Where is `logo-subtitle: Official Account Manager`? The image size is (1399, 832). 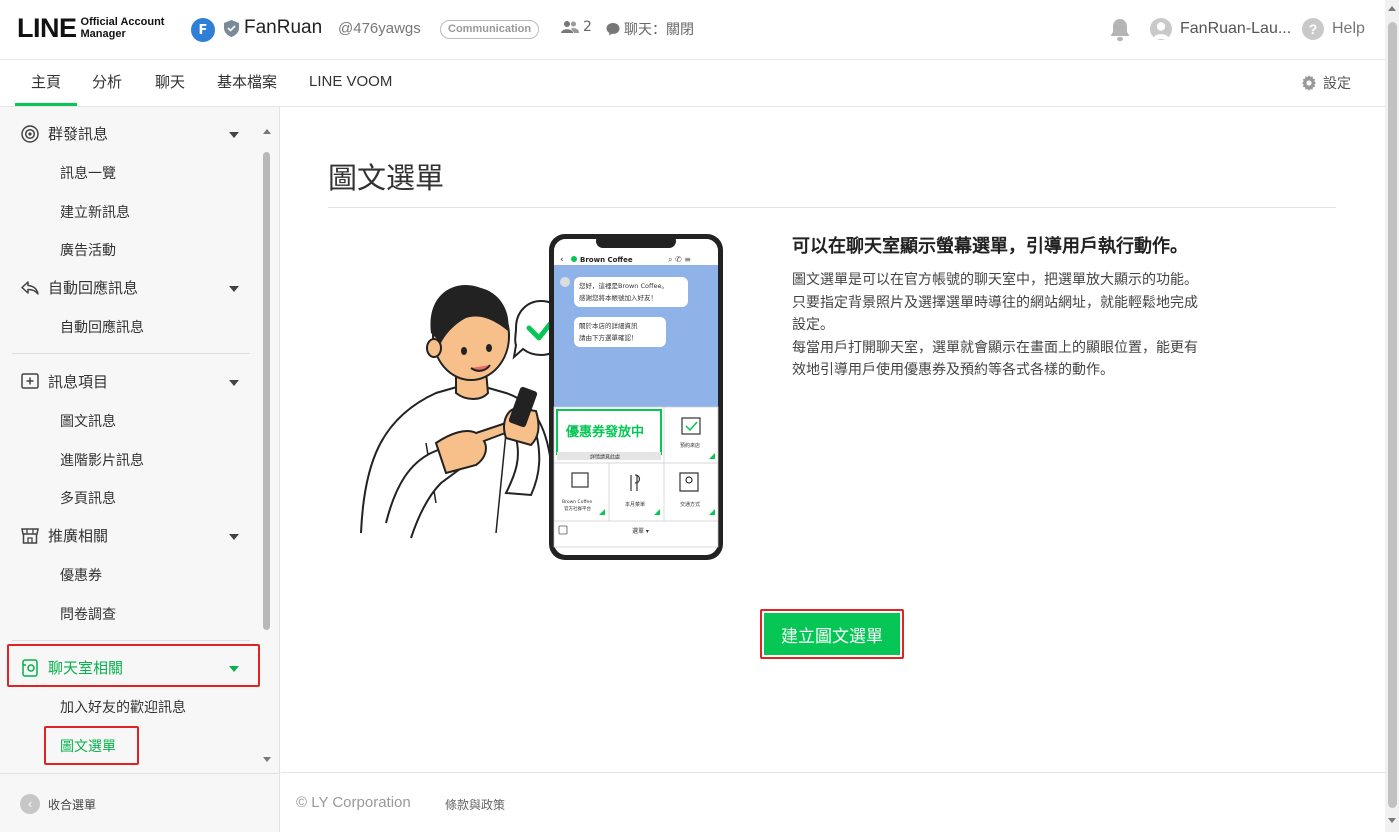 logo-subtitle: Official Account Manager is located at coordinates (123, 28).